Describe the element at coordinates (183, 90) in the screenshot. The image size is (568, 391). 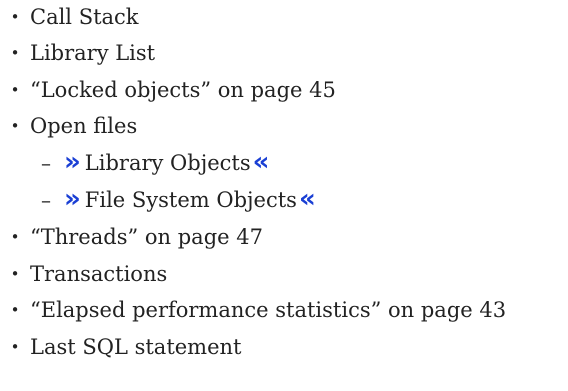
I see `locked-objects-link: “Locked objects” on page 45` at that location.